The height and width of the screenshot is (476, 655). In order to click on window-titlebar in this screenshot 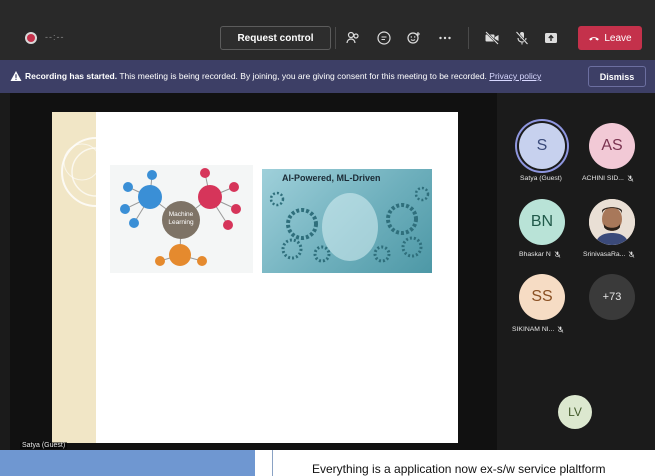, I will do `click(327, 4)`.